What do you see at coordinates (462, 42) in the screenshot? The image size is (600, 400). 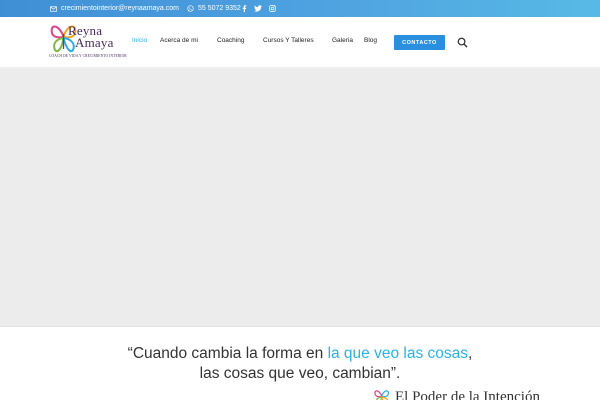 I see `search-icon` at bounding box center [462, 42].